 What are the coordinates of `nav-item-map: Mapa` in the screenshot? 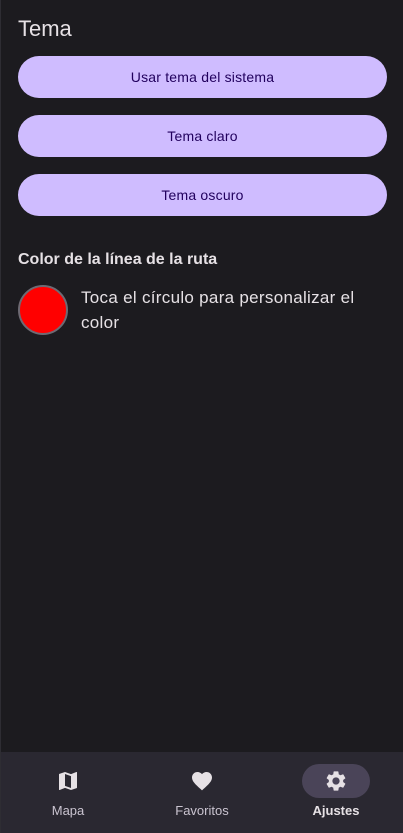 It's located at (68, 792).